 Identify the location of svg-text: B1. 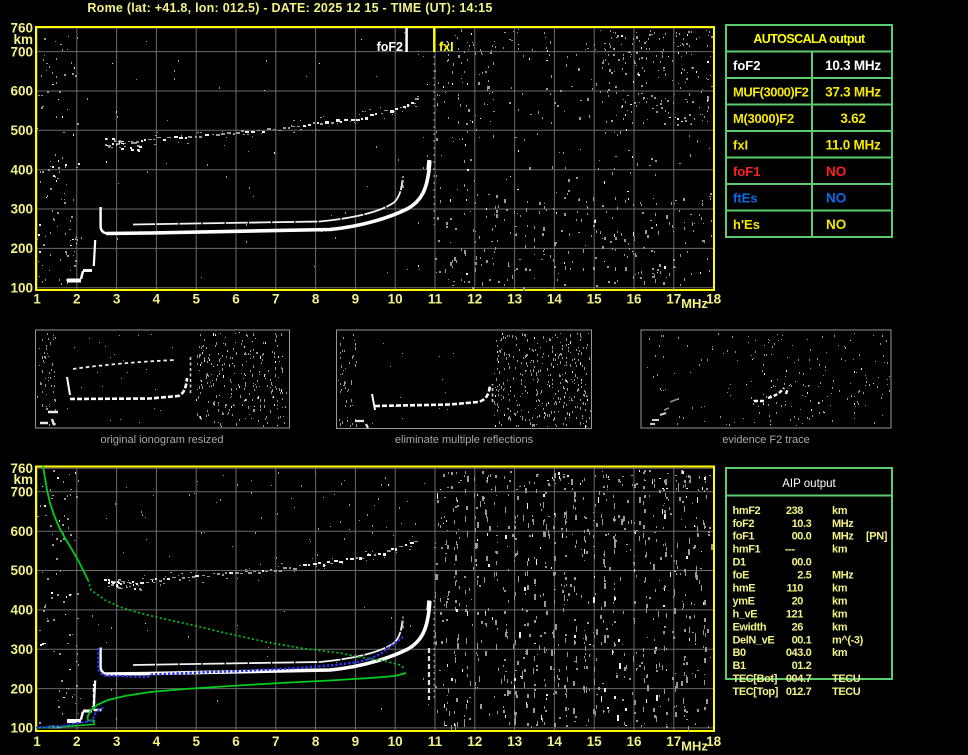
(740, 666).